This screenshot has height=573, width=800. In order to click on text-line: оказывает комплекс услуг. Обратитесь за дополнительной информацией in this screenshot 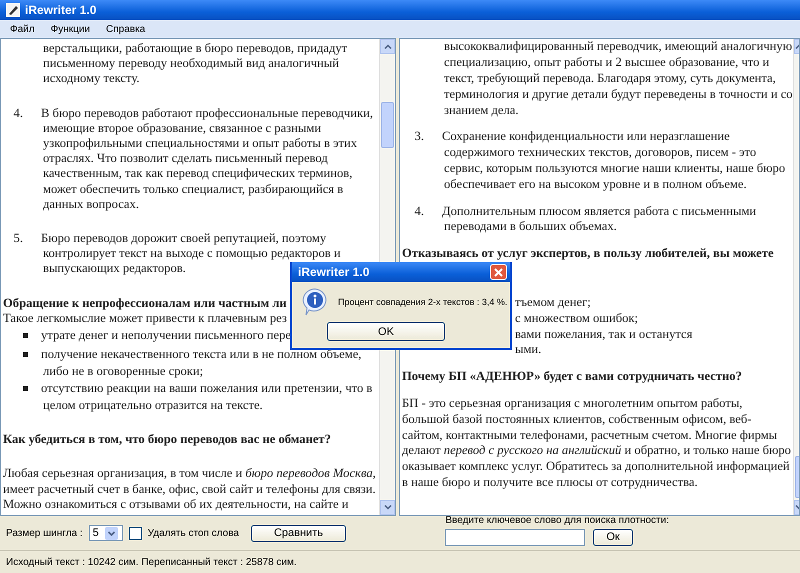, I will do `click(596, 466)`.